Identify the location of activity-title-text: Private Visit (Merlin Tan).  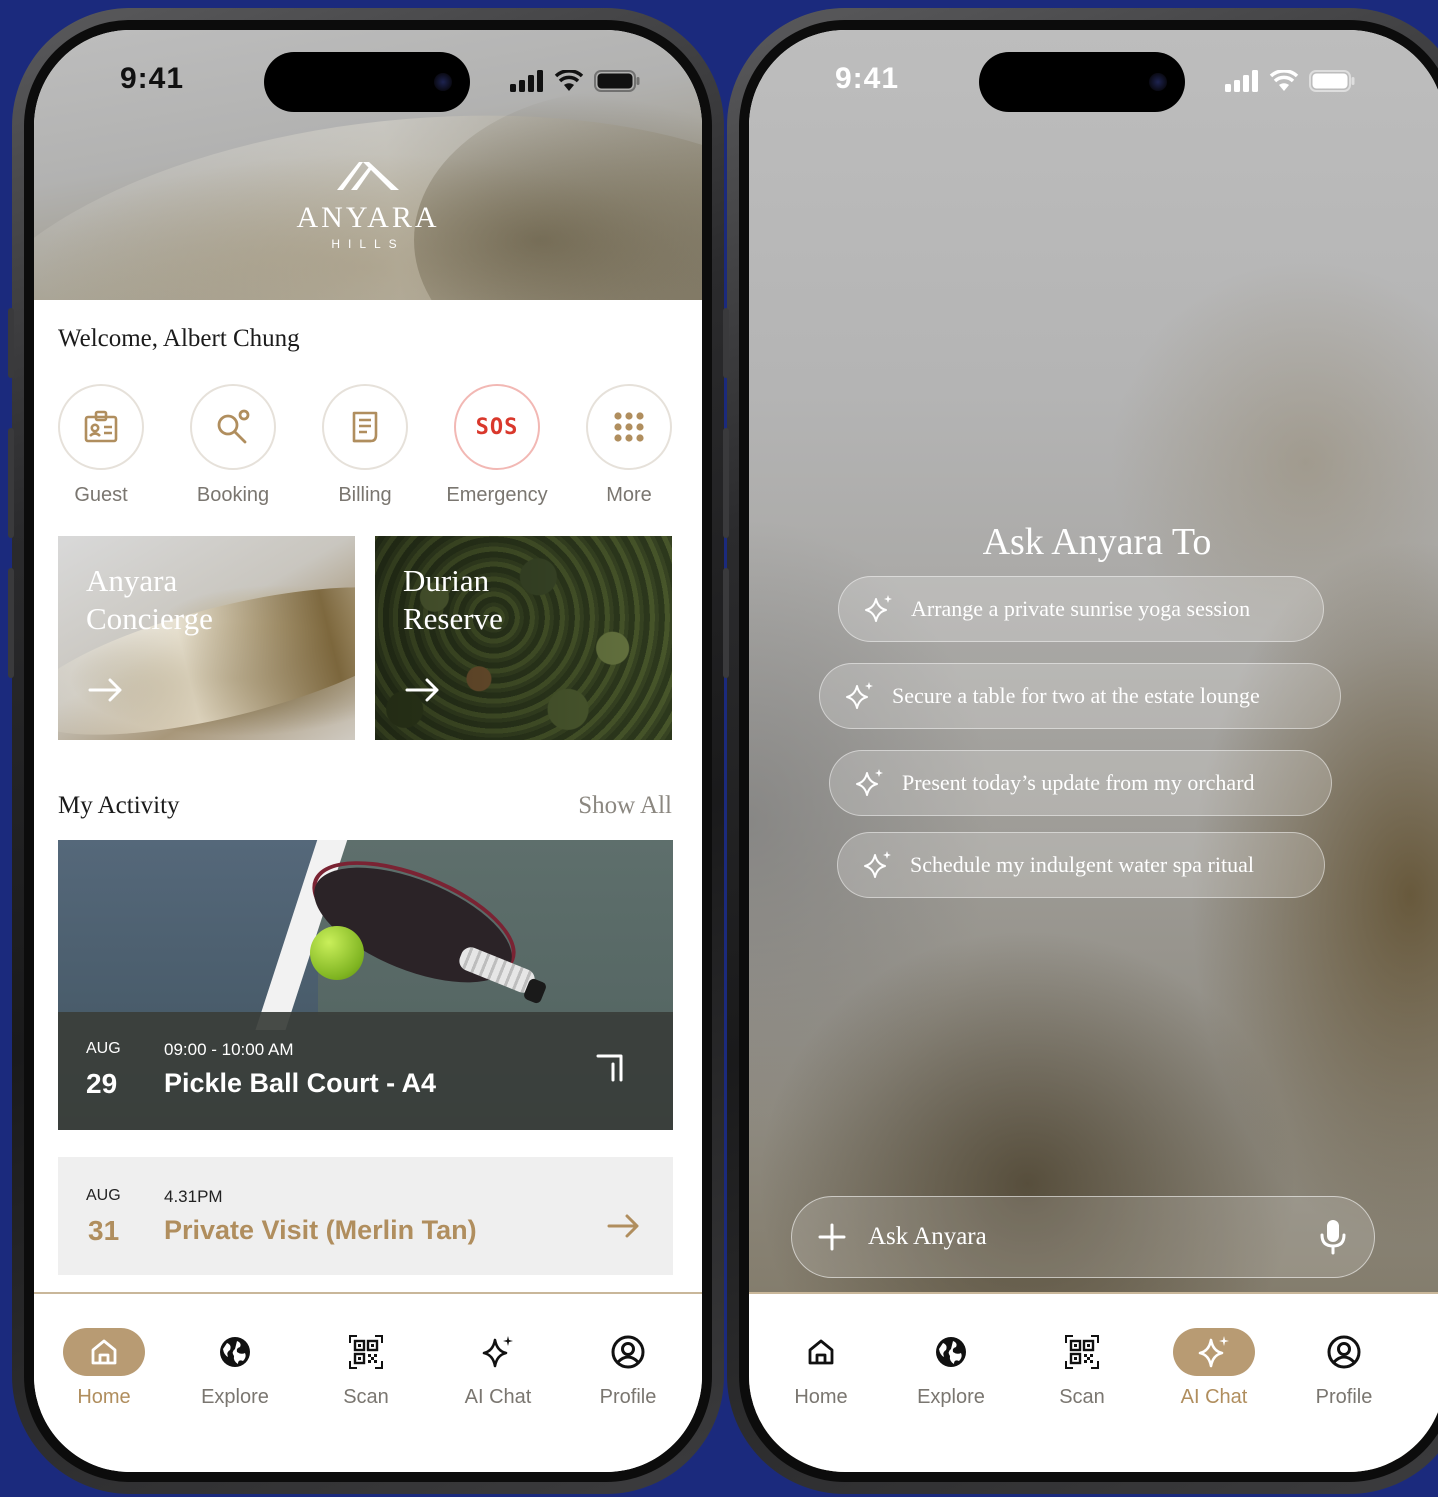
(320, 1230).